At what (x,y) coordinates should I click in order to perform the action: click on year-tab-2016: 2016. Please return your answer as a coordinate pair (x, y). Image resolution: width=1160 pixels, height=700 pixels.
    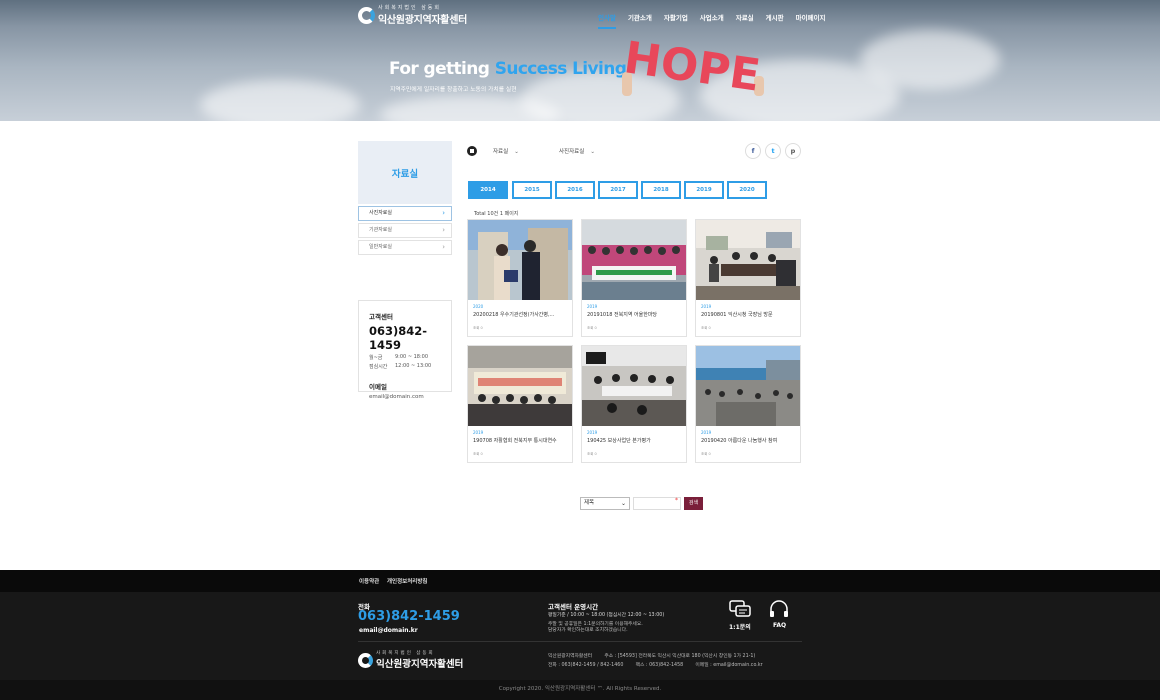
    Looking at the image, I should click on (575, 190).